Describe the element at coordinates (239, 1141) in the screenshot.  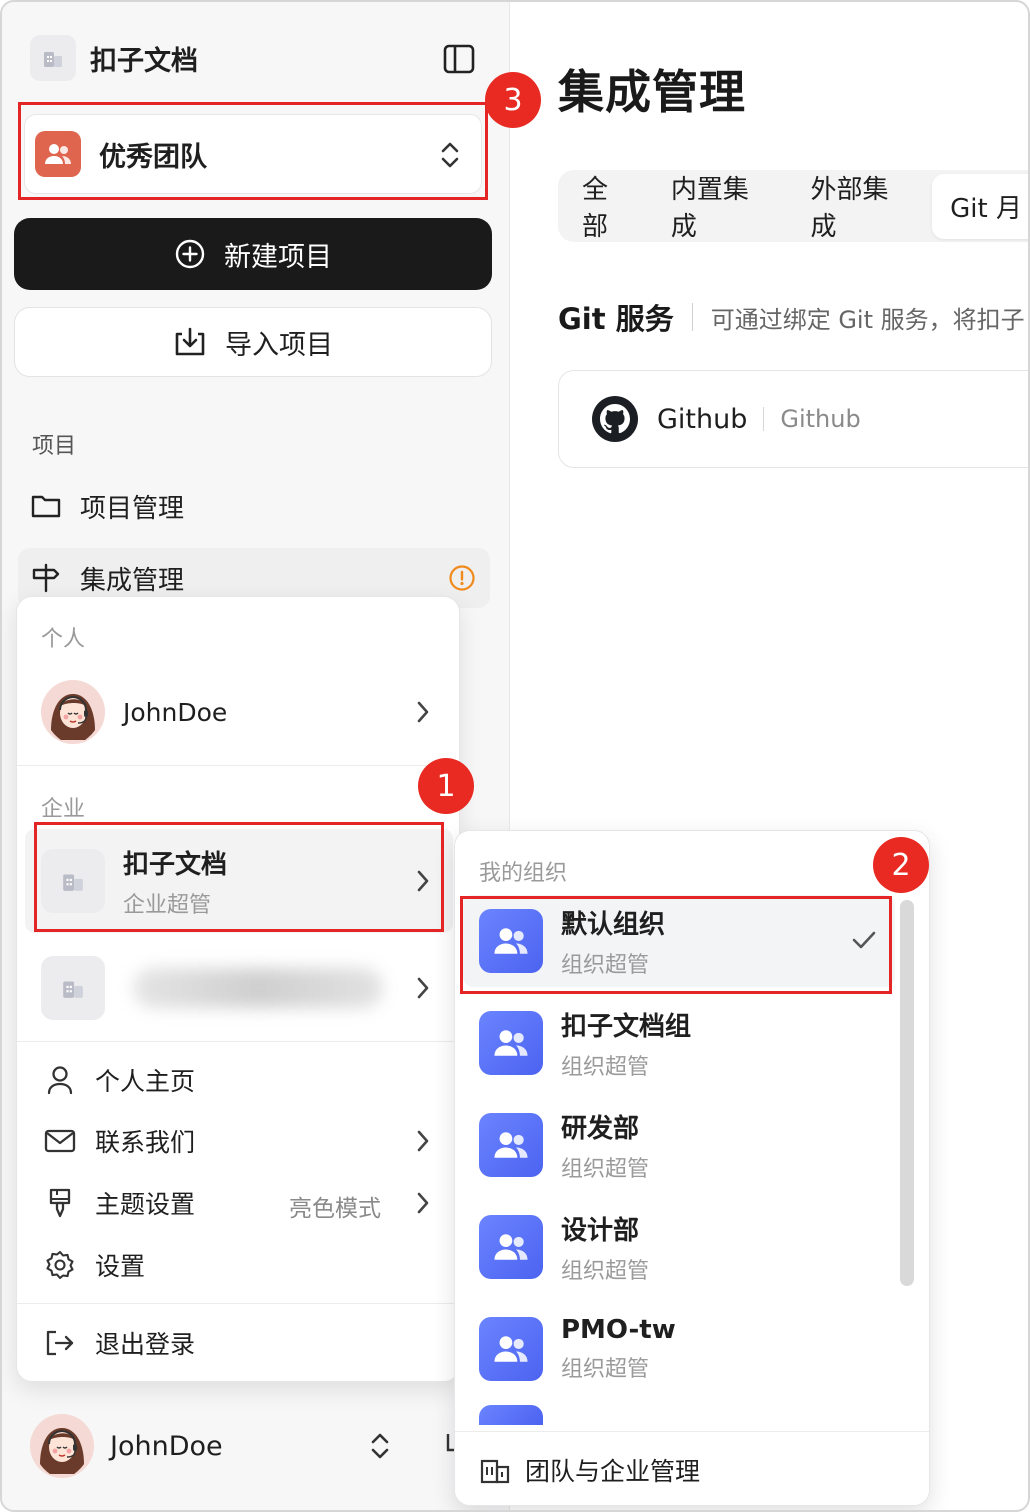
I see `menu-item-contact: 联系我们` at that location.